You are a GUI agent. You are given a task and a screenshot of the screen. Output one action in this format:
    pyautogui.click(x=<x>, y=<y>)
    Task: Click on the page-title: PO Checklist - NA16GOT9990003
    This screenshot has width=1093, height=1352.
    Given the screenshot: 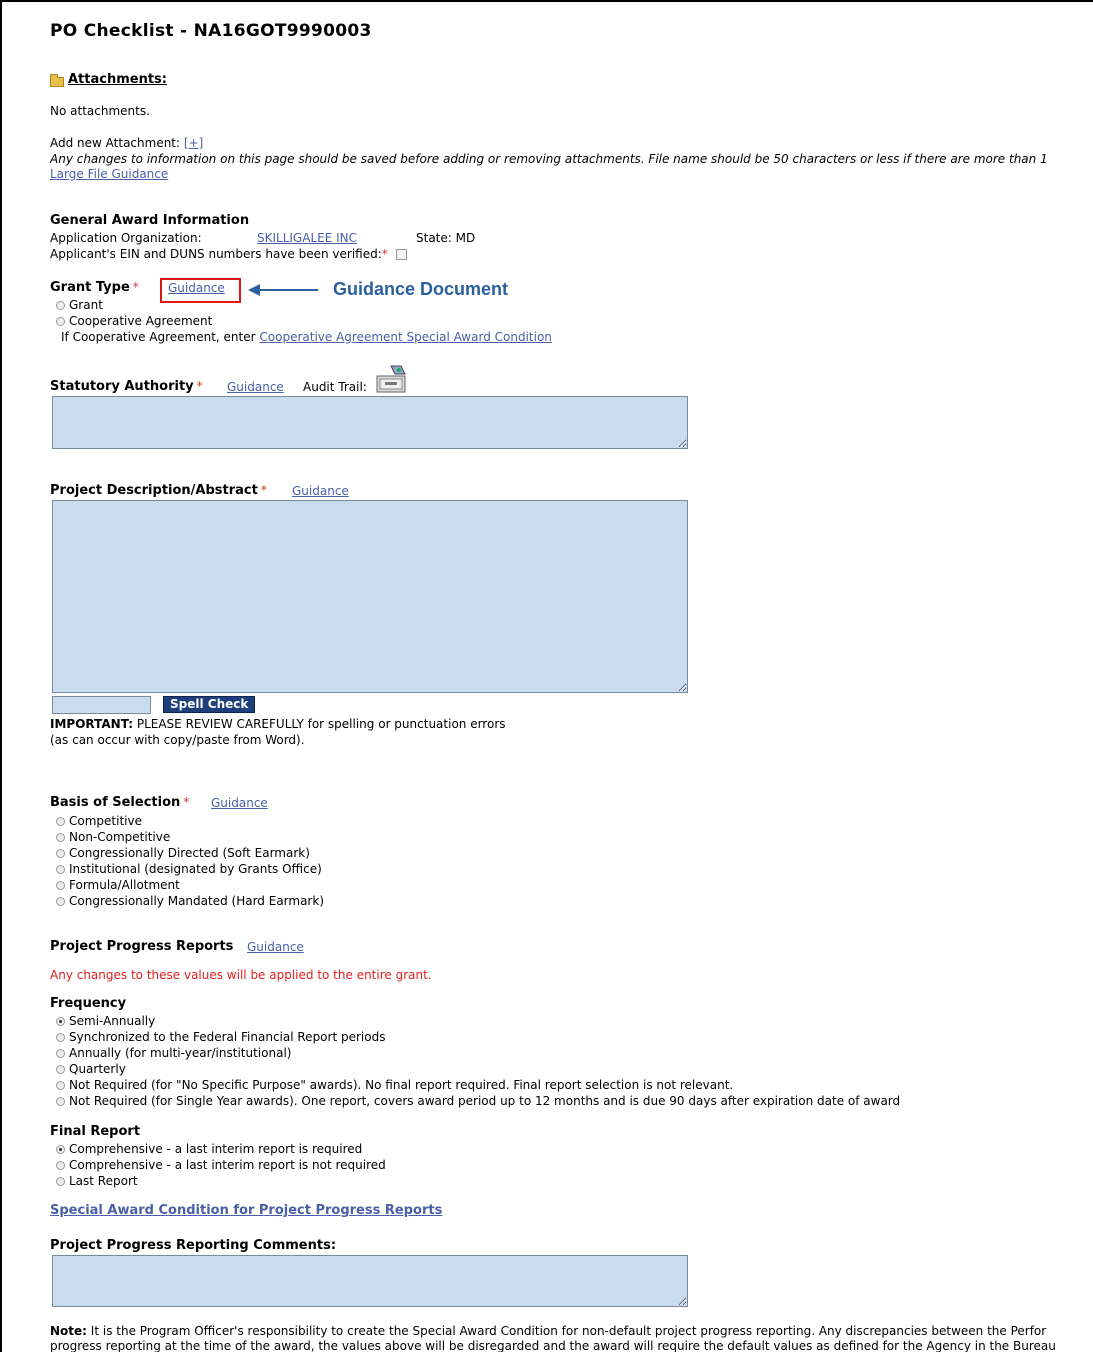 What is the action you would take?
    pyautogui.click(x=211, y=31)
    